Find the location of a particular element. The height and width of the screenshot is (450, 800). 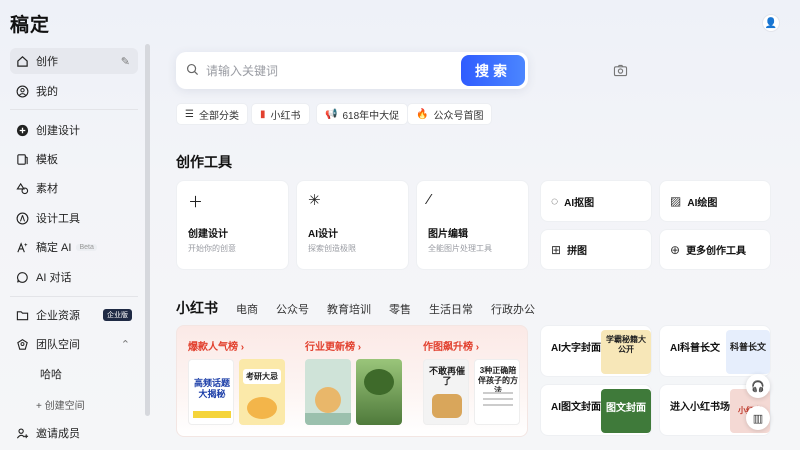

chip-all-categories: ☰ 全部分类 is located at coordinates (212, 114).